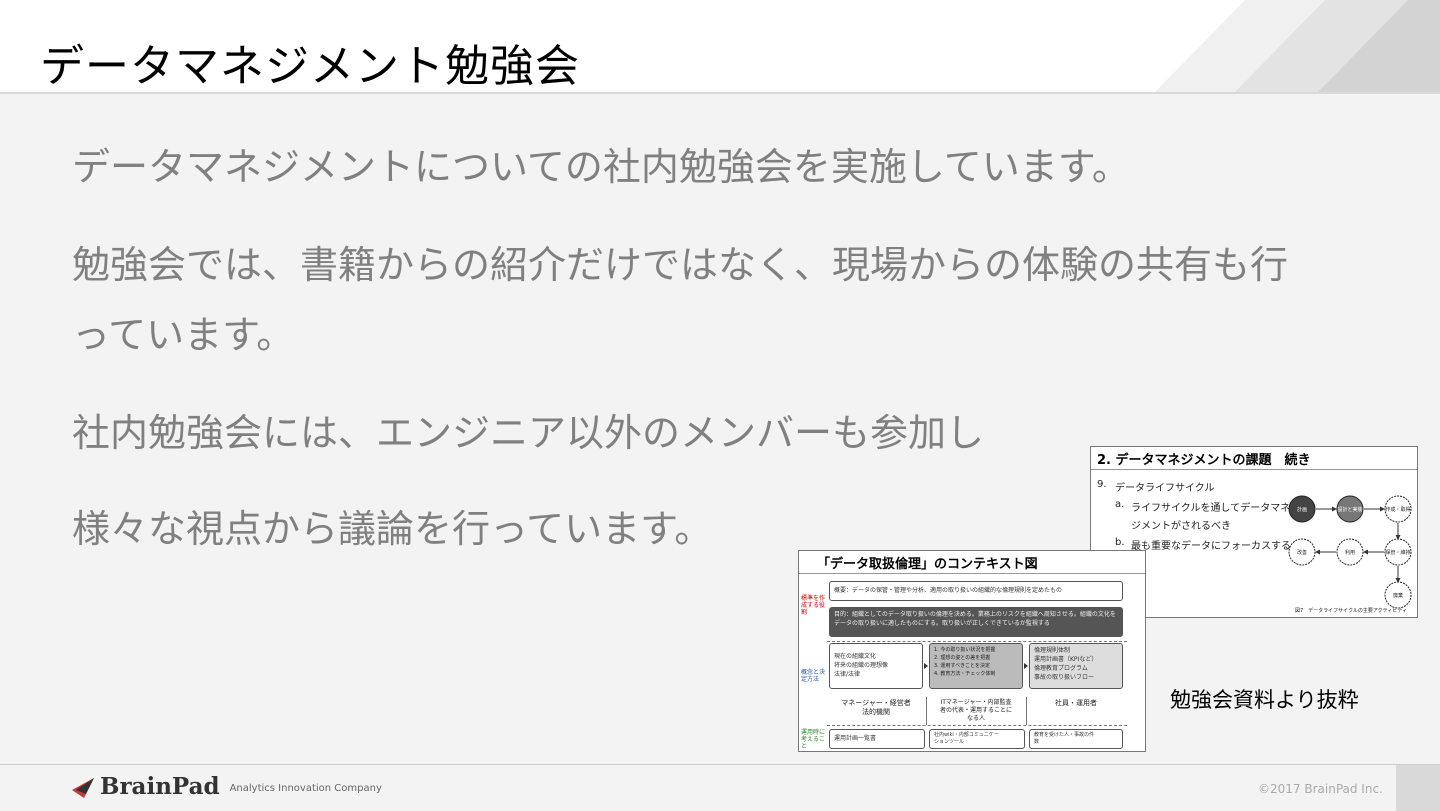  Describe the element at coordinates (1120, 504) in the screenshot. I see `sub-marker: a.` at that location.